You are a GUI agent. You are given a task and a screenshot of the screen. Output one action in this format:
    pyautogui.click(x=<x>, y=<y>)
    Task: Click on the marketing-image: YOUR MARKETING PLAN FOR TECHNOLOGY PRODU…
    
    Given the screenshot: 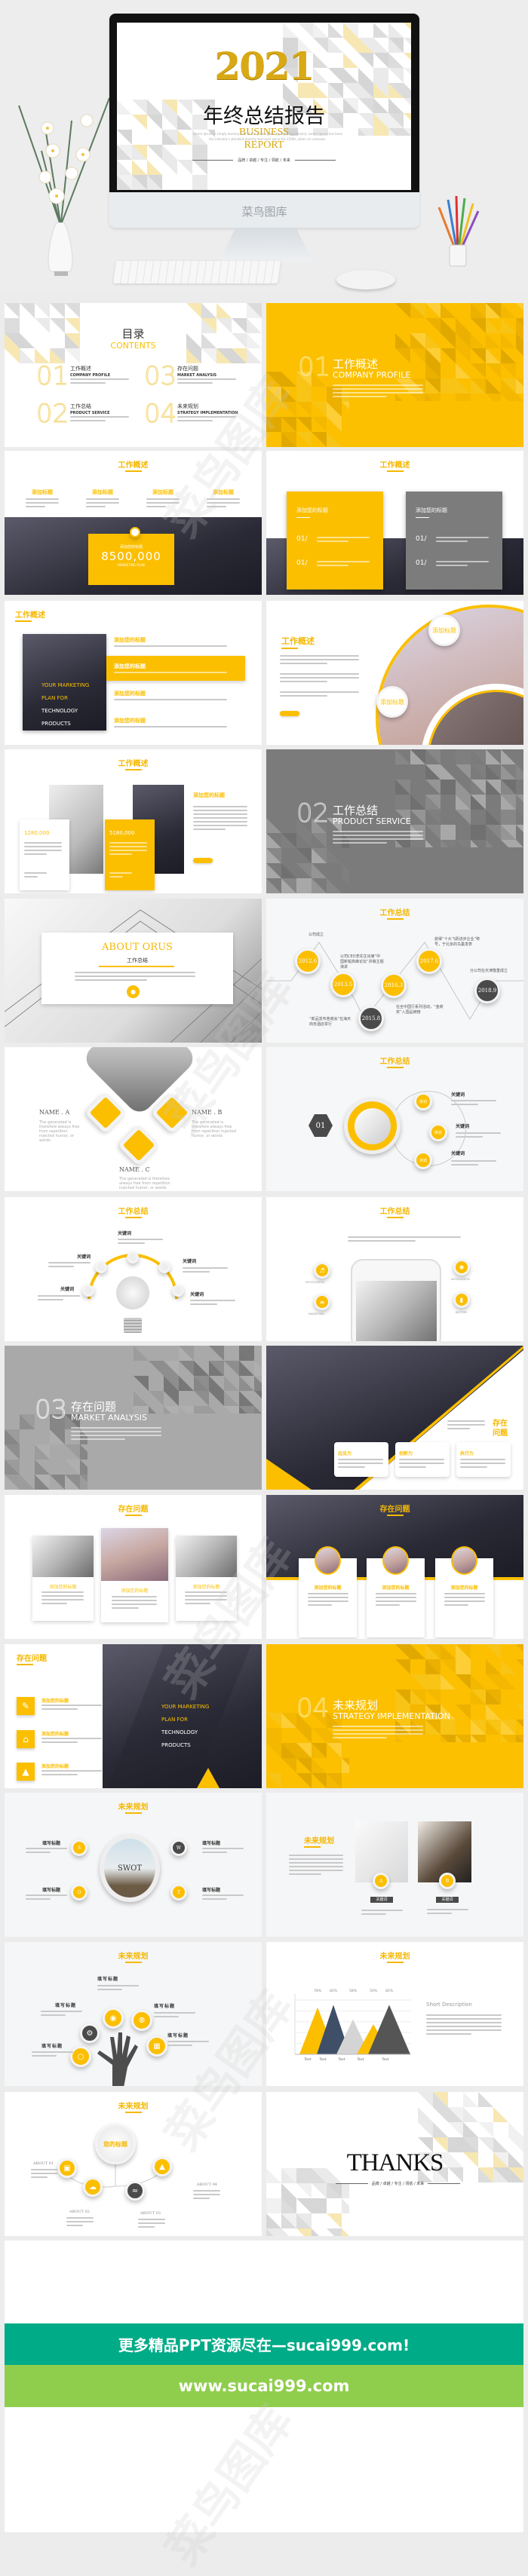 What is the action you would take?
    pyautogui.click(x=64, y=682)
    